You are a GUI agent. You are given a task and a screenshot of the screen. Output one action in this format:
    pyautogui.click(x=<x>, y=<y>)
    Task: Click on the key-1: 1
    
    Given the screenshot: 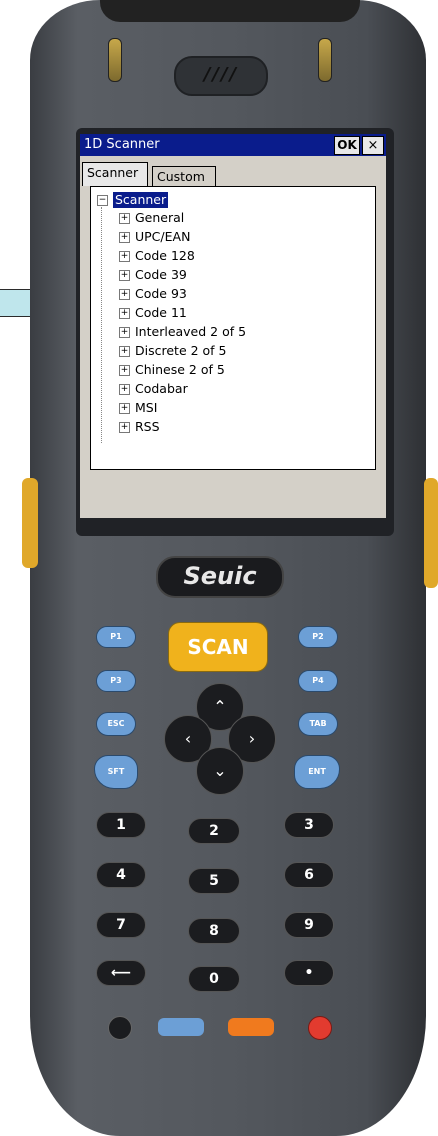 What is the action you would take?
    pyautogui.click(x=121, y=825)
    